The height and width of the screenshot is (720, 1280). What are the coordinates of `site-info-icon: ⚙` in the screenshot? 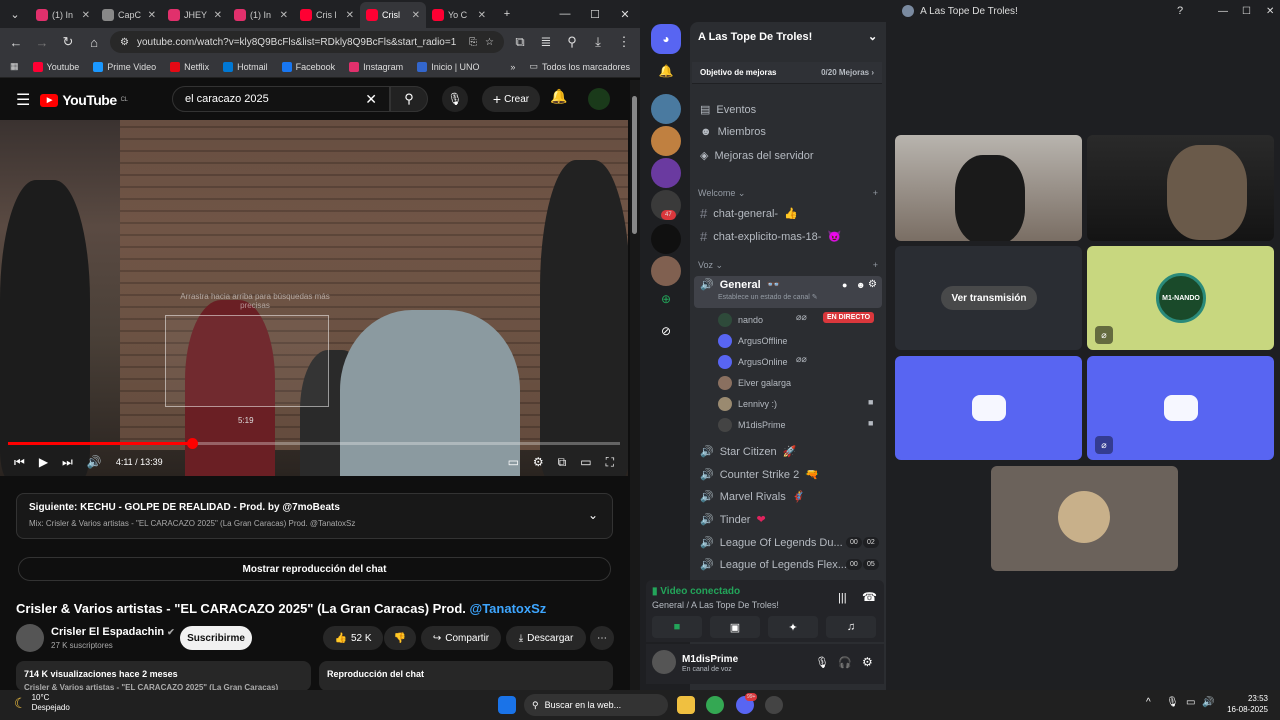 It's located at (124, 42).